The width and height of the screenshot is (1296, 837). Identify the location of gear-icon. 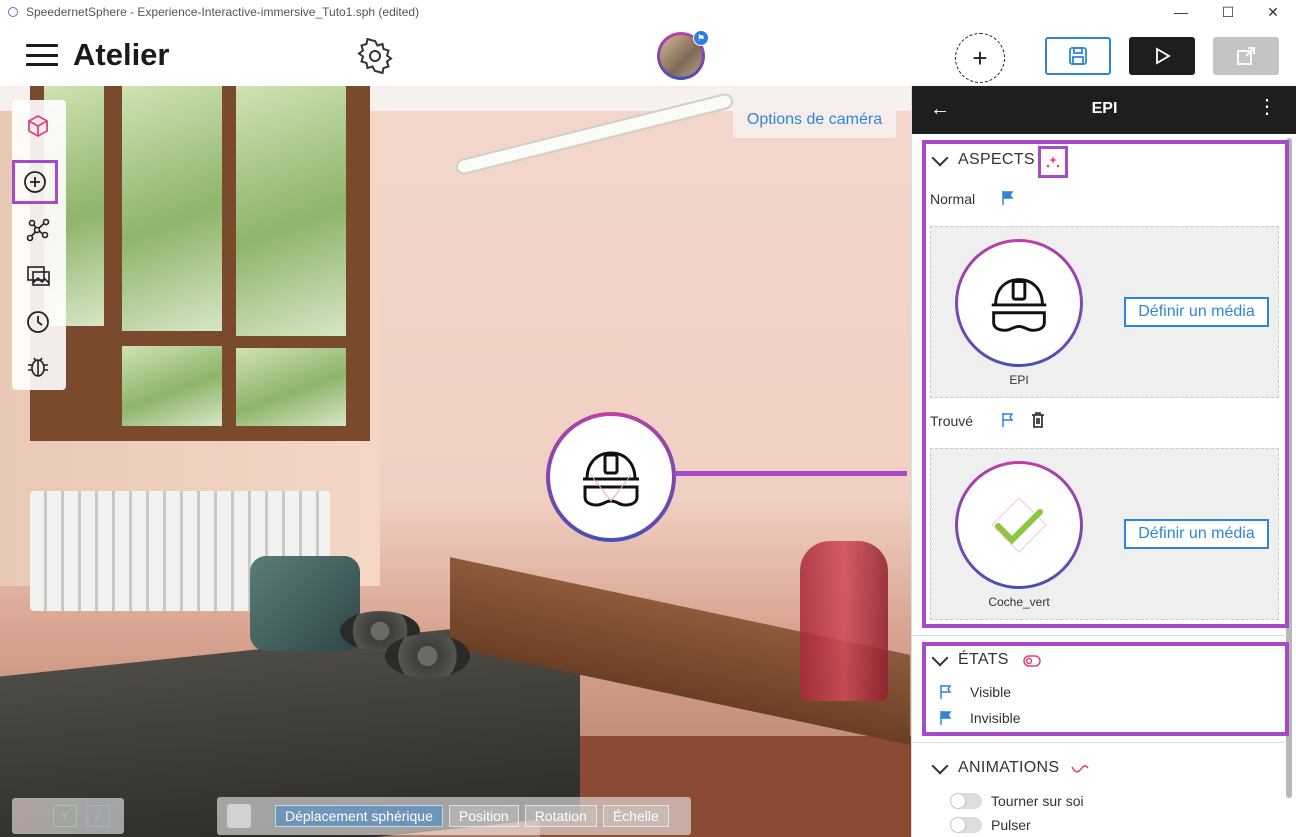
(375, 56).